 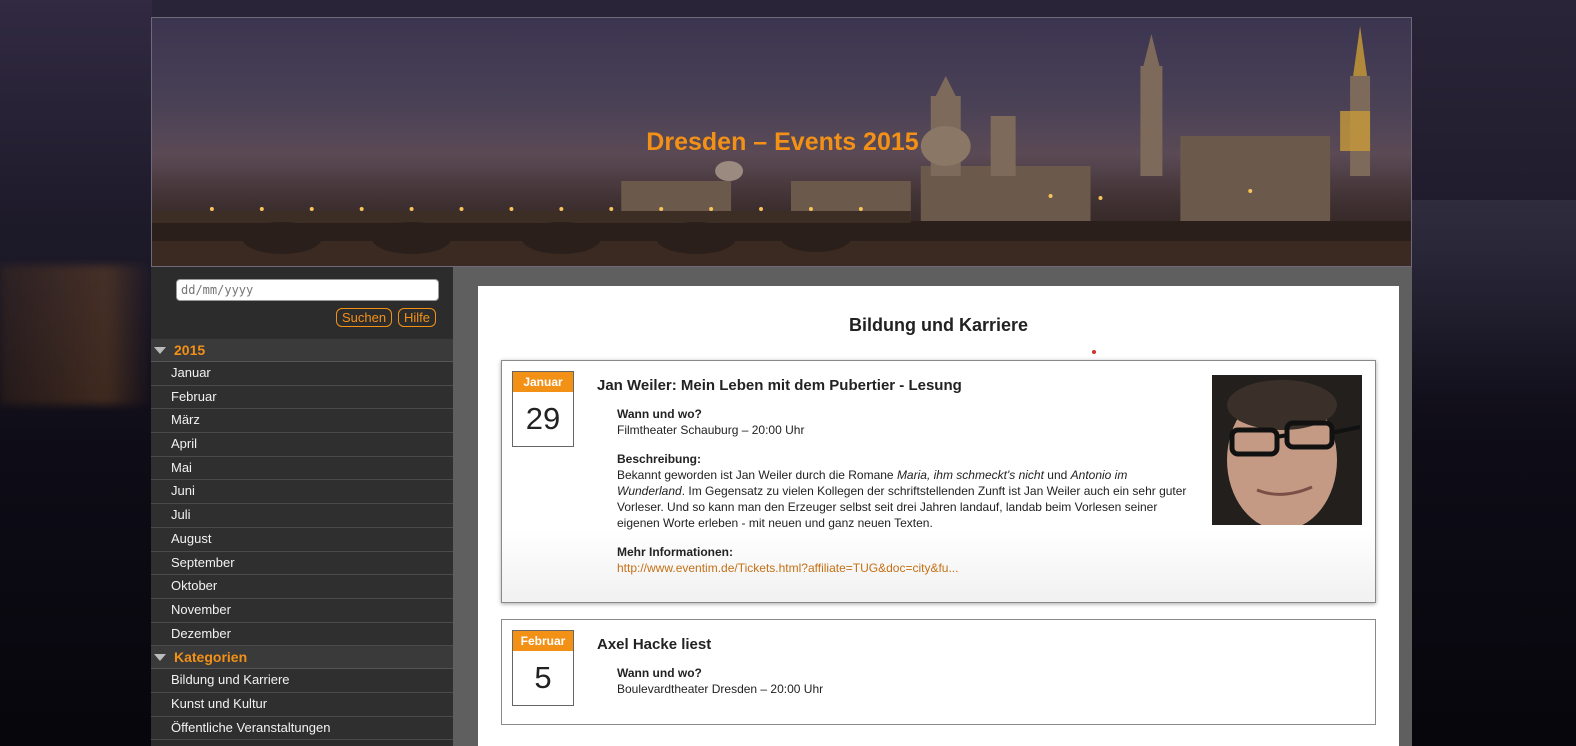 I want to click on cursor-dot, so click(x=1094, y=352).